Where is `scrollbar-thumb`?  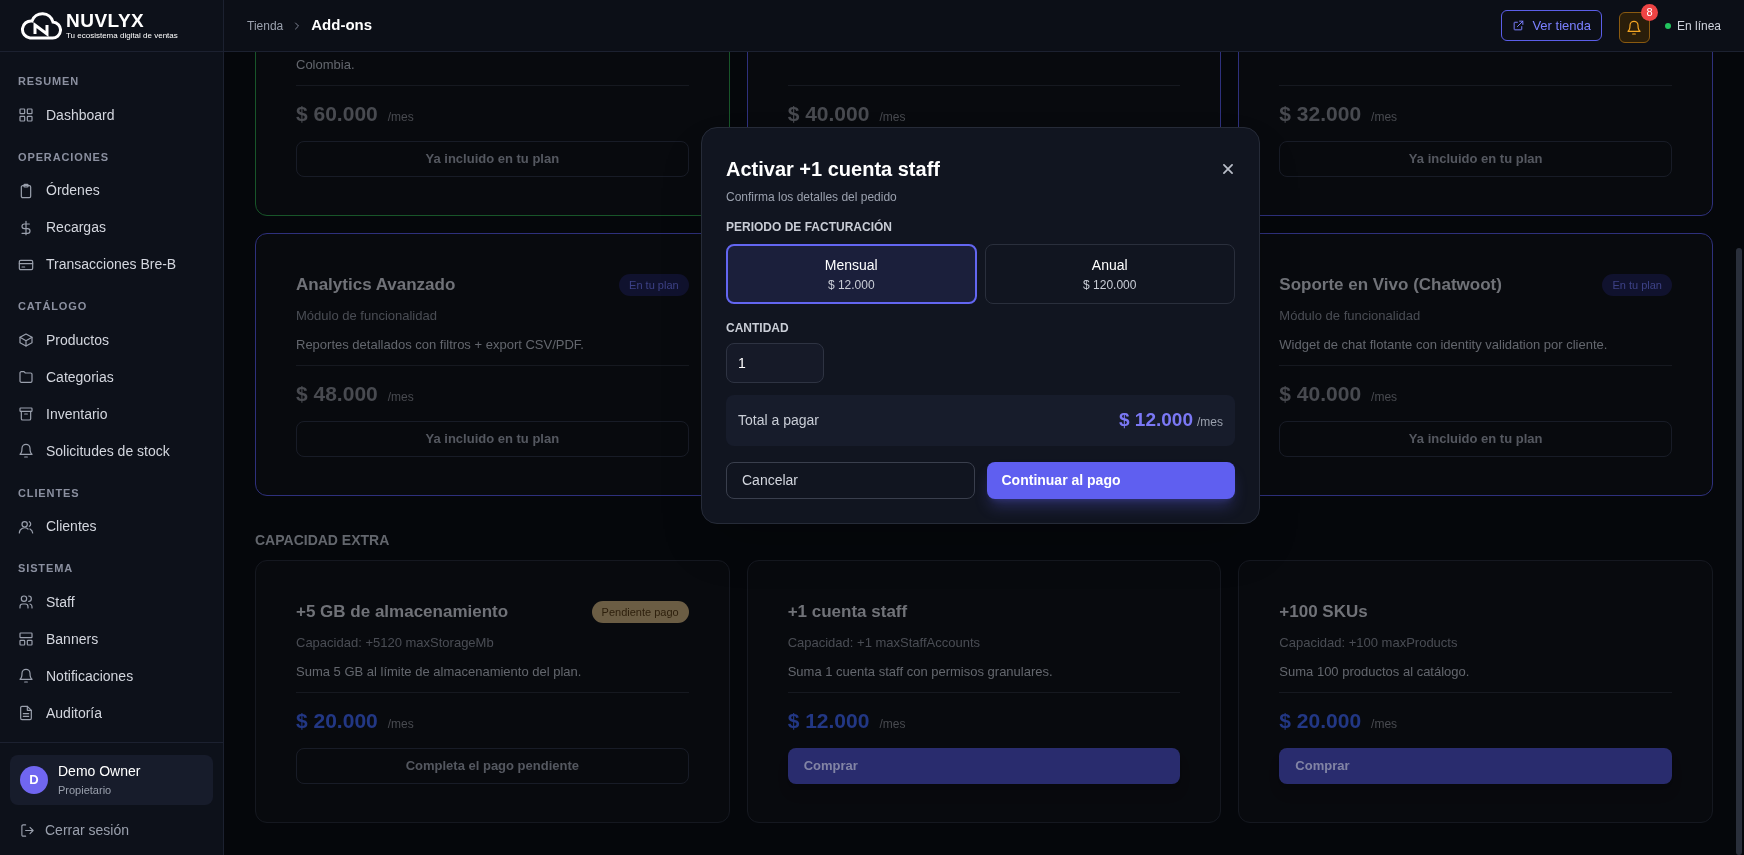
scrollbar-thumb is located at coordinates (1739, 551).